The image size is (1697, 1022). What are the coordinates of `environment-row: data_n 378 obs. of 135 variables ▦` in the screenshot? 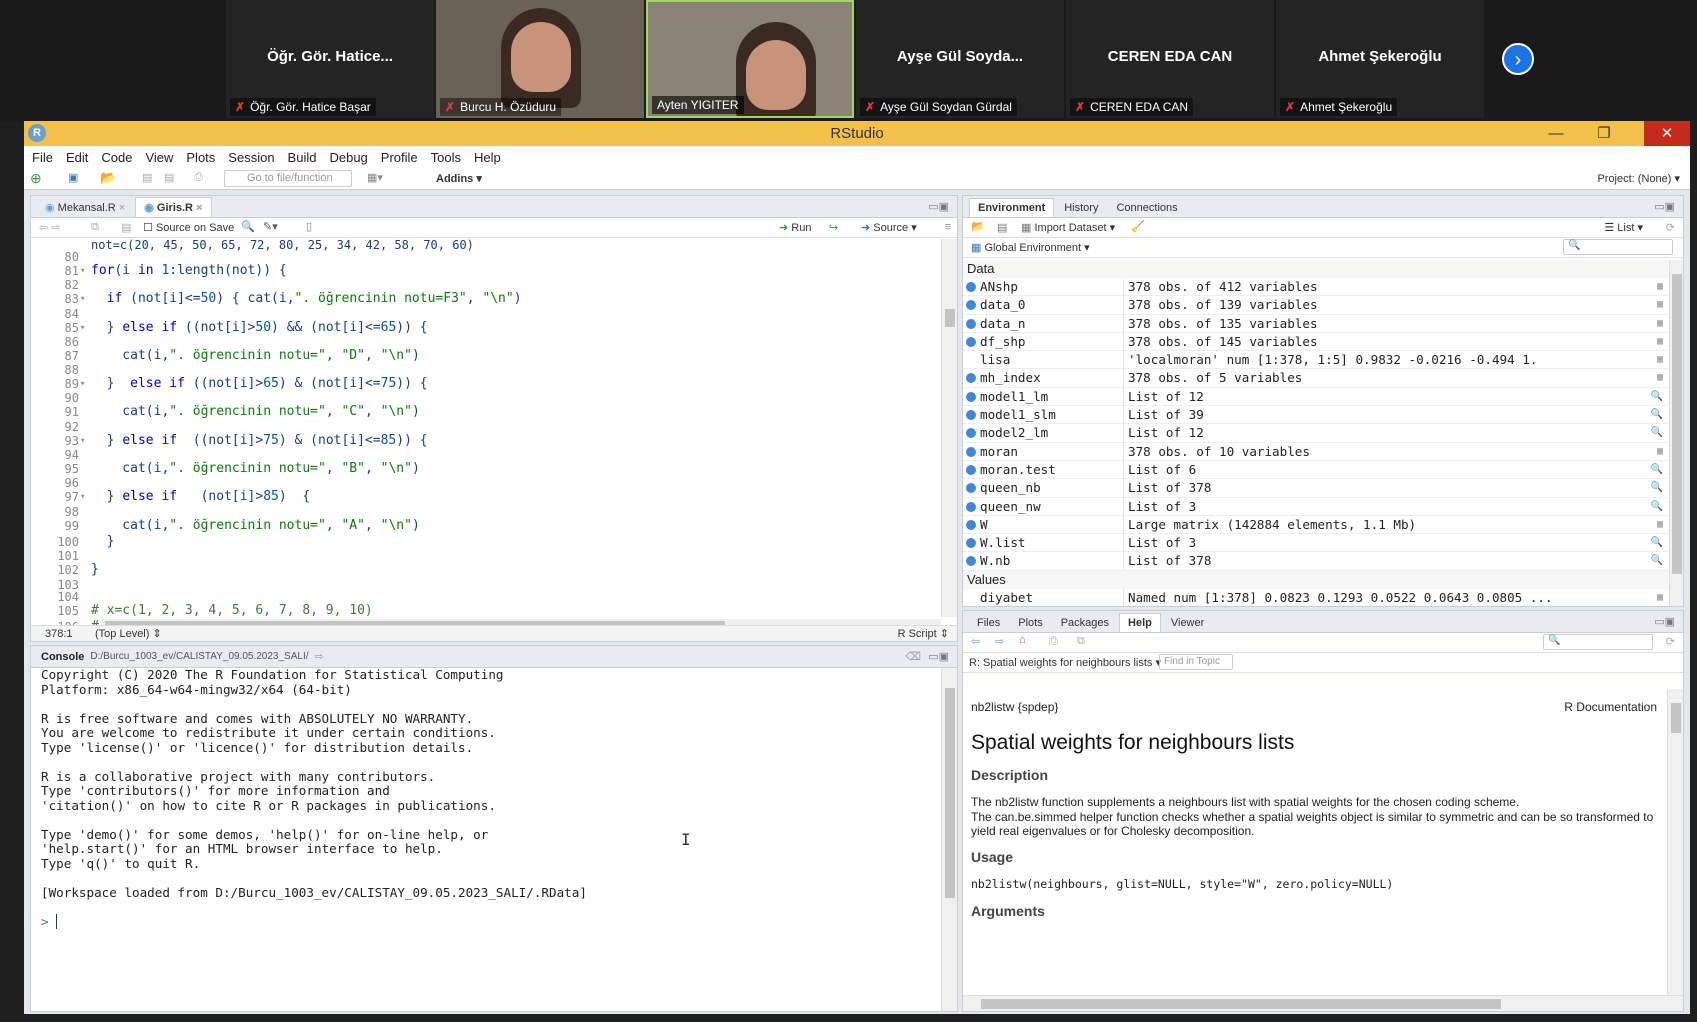 It's located at (1316, 323).